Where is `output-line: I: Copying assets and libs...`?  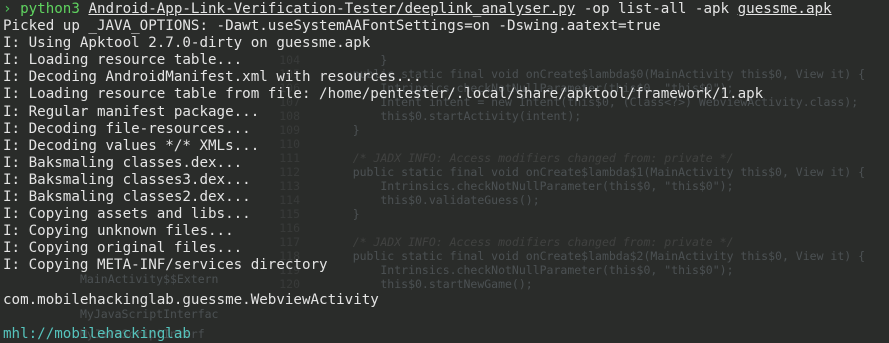 output-line: I: Copying assets and libs... is located at coordinates (127, 214).